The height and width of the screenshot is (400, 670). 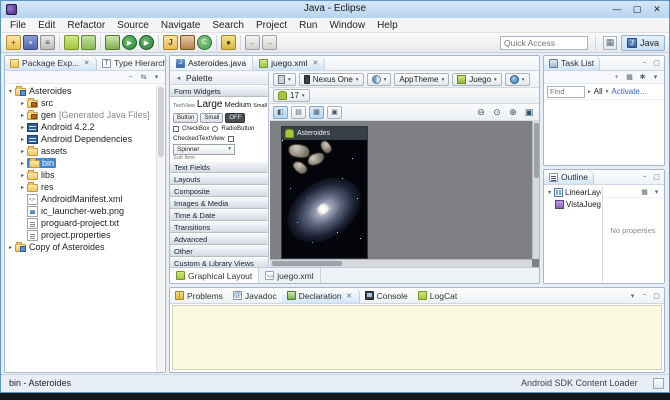 What do you see at coordinates (30, 42) in the screenshot?
I see `save-icon: ▪` at bounding box center [30, 42].